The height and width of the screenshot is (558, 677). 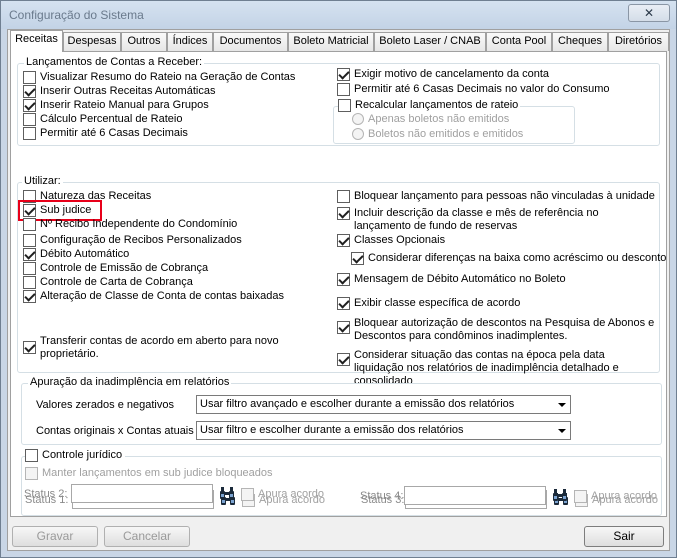 What do you see at coordinates (250, 41) in the screenshot?
I see `tab-documentos: Documentos` at bounding box center [250, 41].